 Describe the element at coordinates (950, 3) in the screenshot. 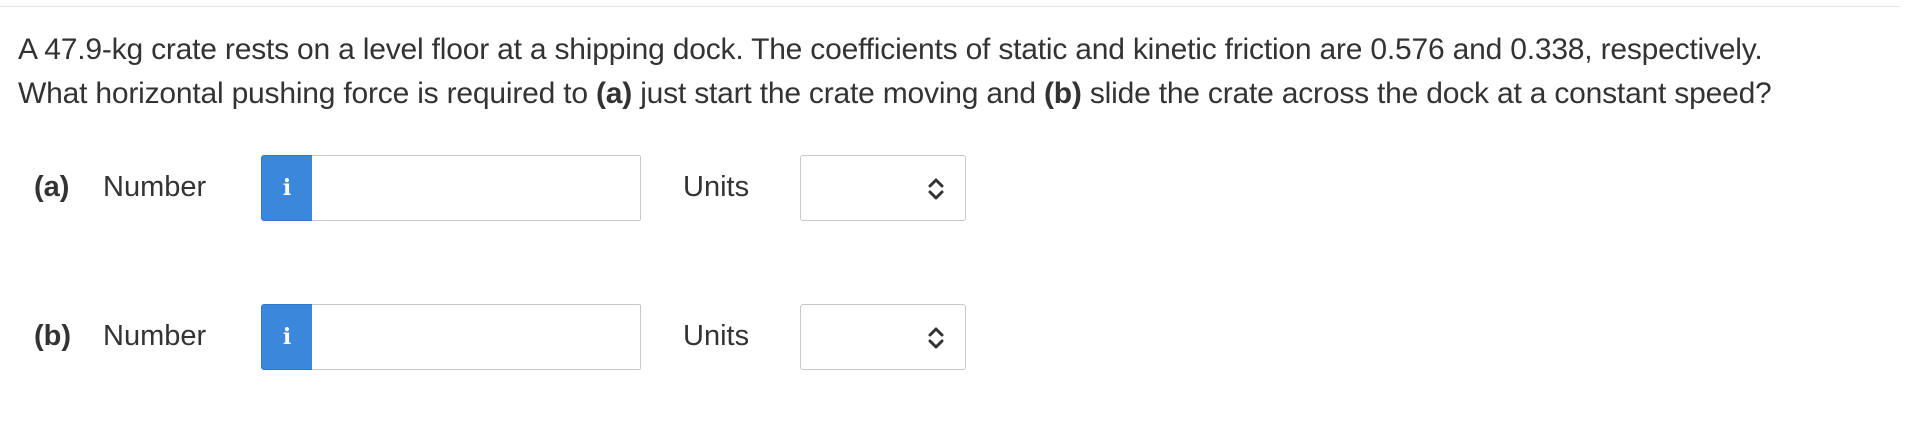

I see `top-divider` at that location.